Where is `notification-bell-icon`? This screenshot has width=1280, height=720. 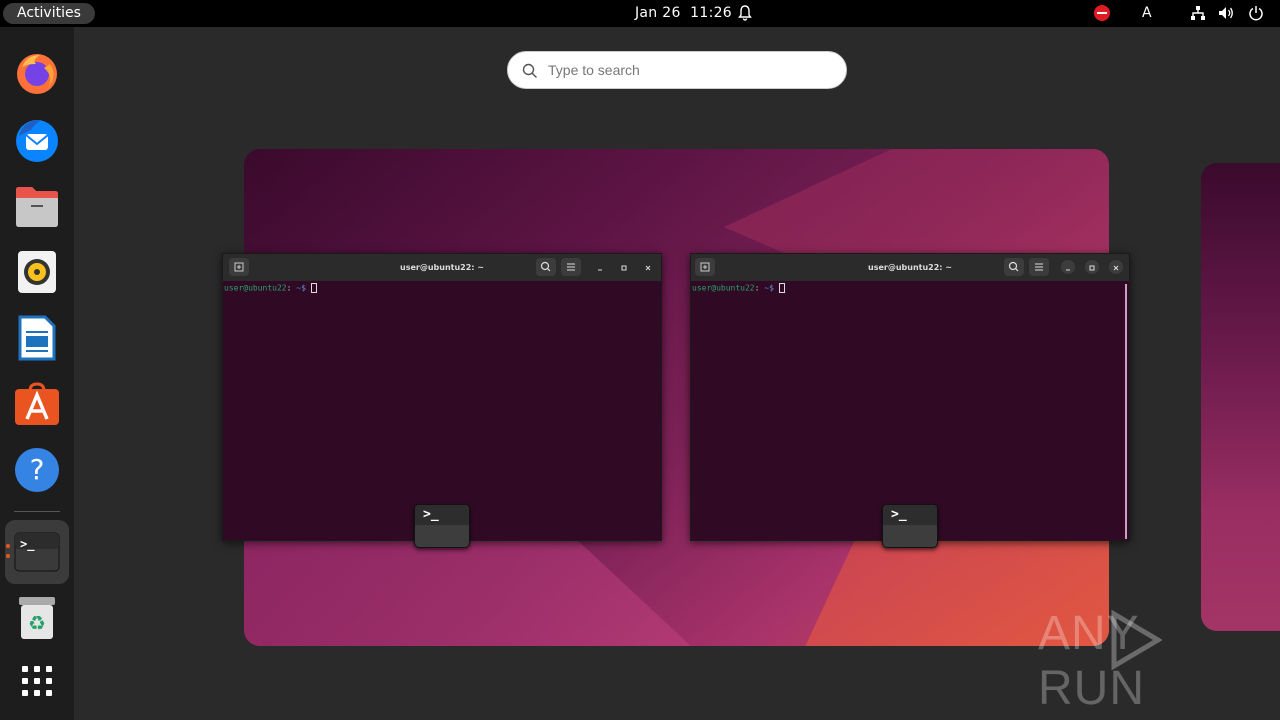 notification-bell-icon is located at coordinates (745, 13).